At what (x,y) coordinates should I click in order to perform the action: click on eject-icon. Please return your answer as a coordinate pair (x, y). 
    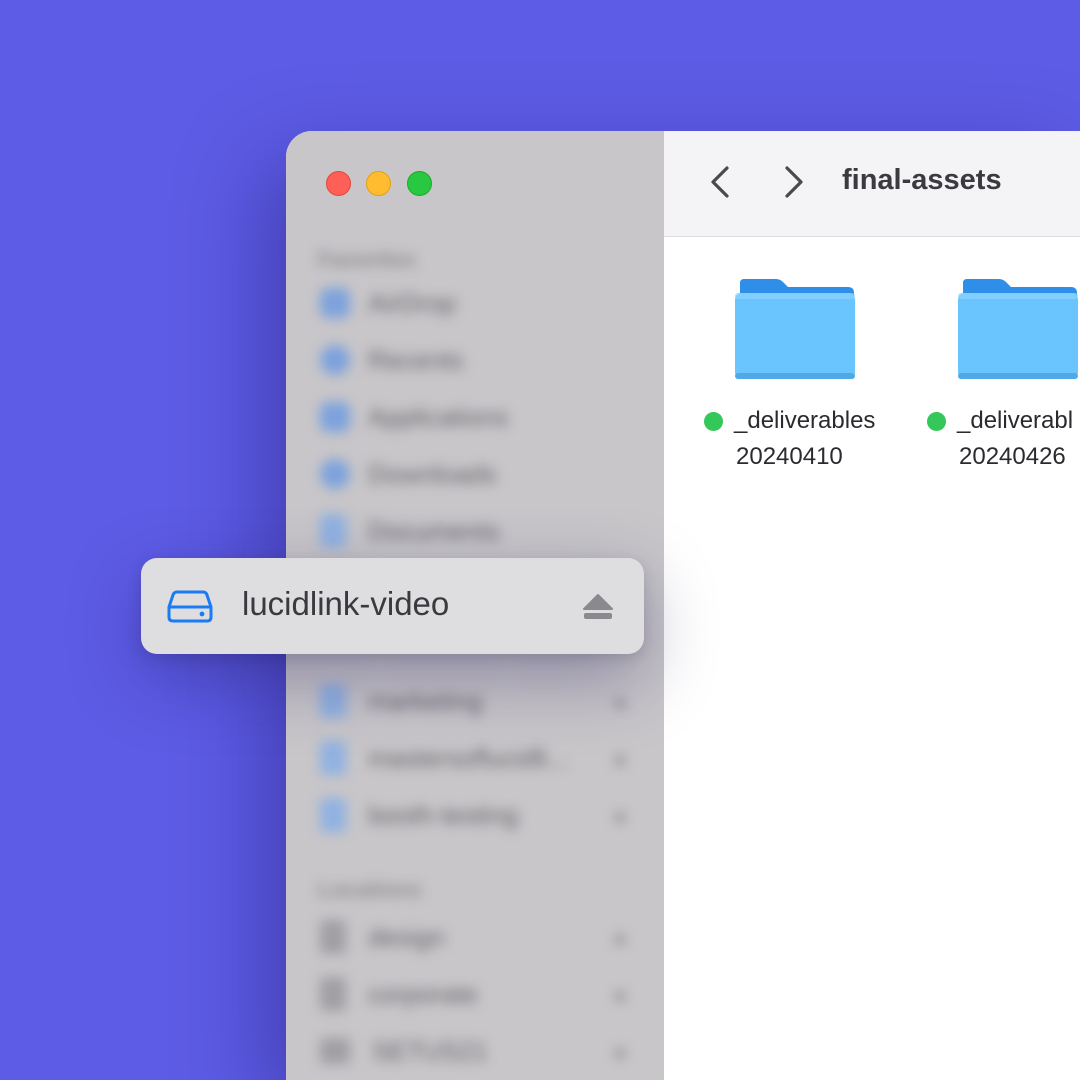
    Looking at the image, I should click on (598, 607).